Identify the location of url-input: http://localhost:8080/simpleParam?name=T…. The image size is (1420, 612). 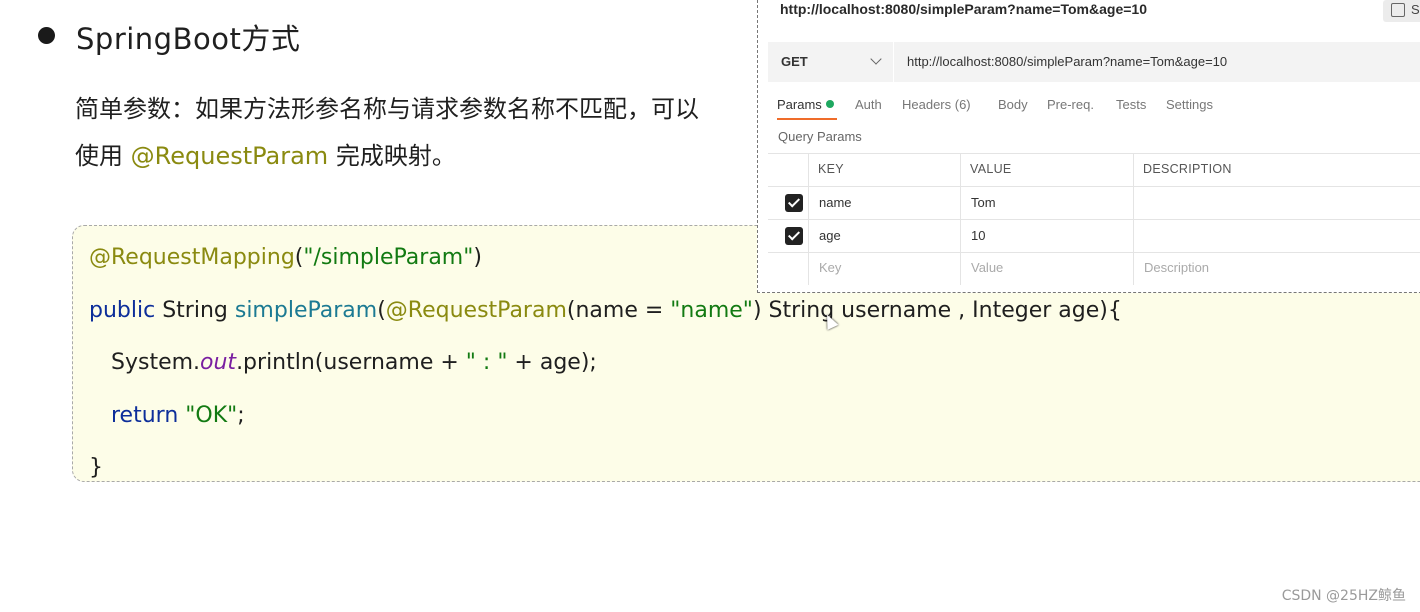
(1067, 61).